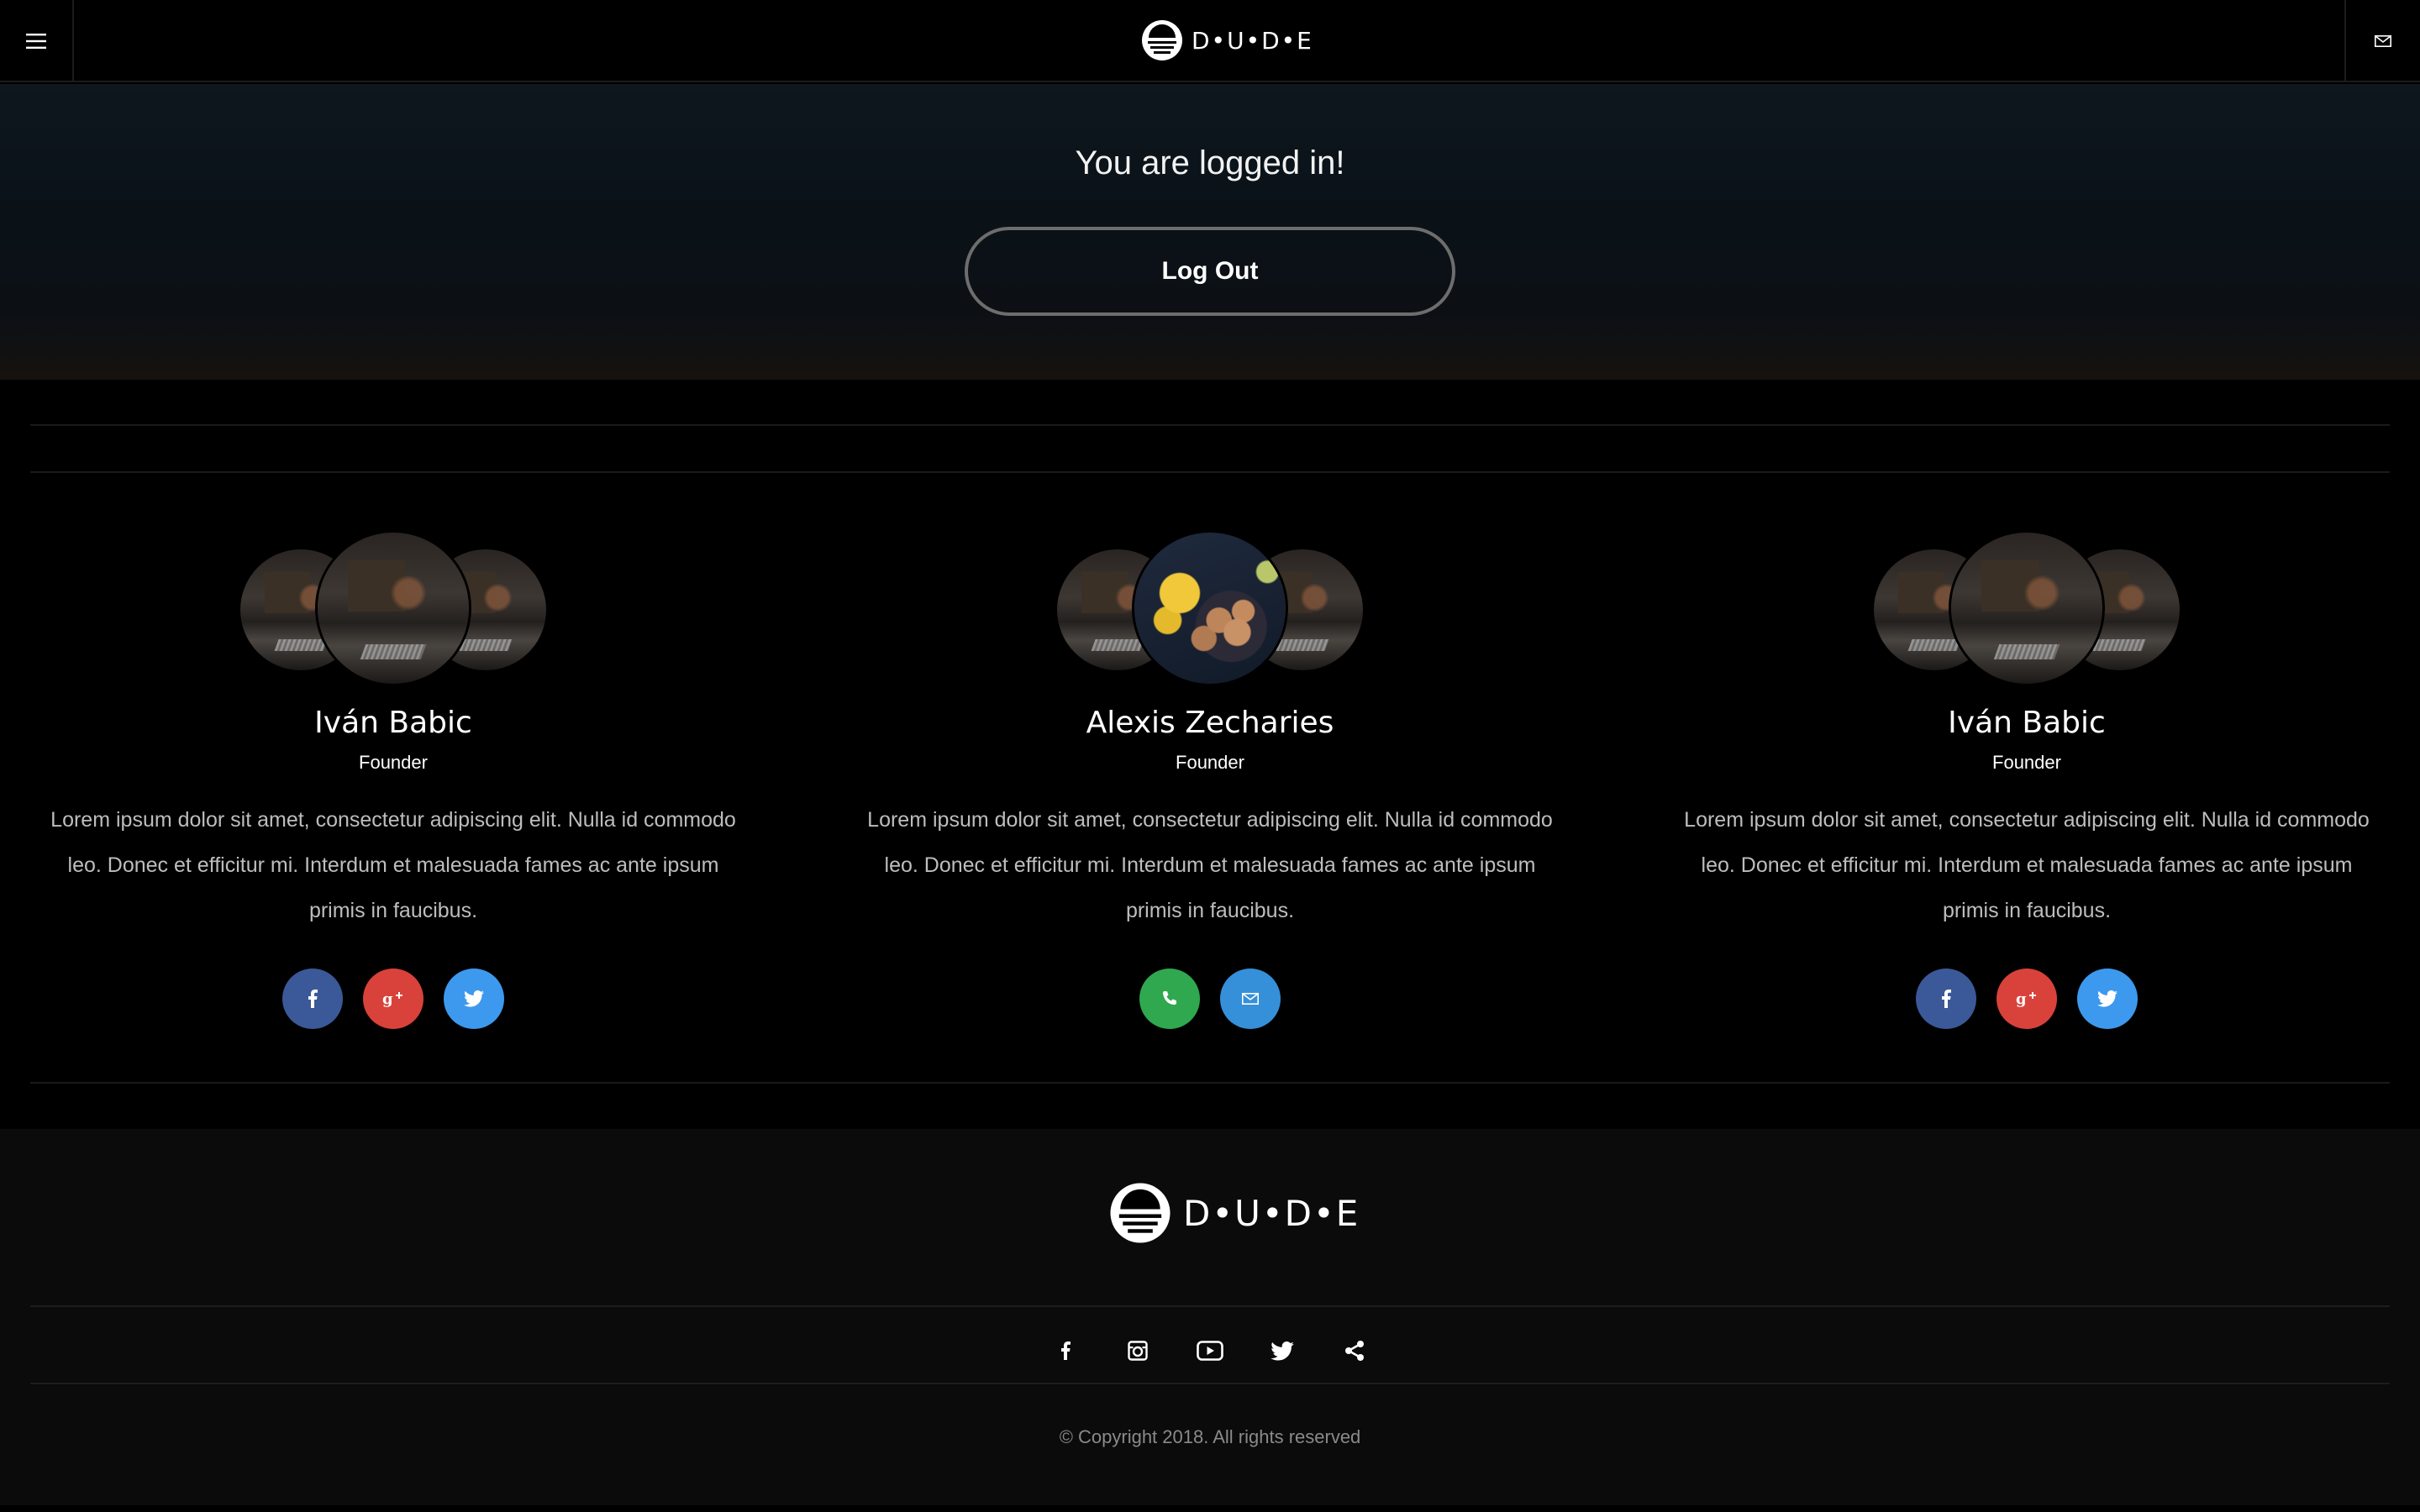 The width and height of the screenshot is (2420, 1512). I want to click on phone-icon, so click(1169, 998).